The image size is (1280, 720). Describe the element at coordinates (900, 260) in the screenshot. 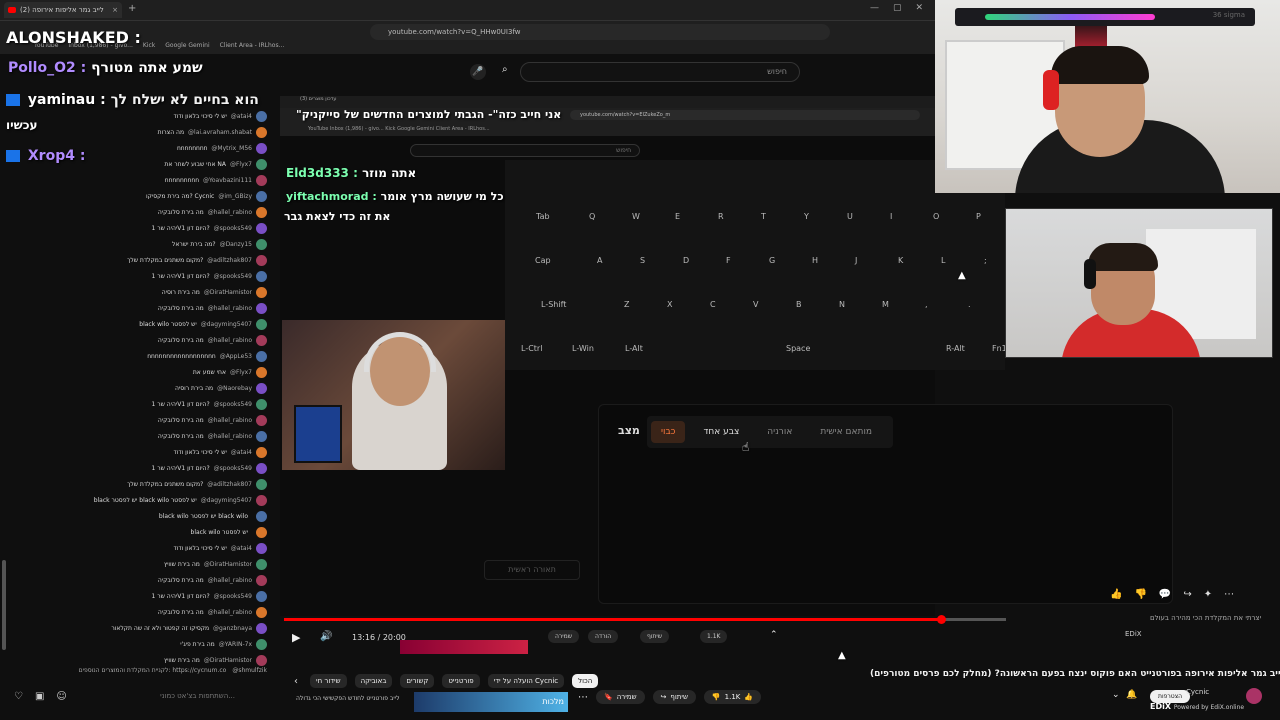

I see `keyboard-key: K` at that location.